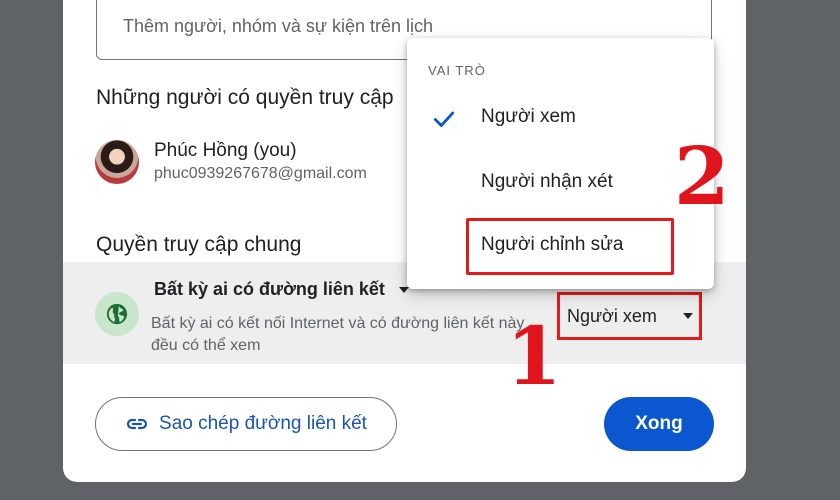 Image resolution: width=840 pixels, height=500 pixels. Describe the element at coordinates (457, 70) in the screenshot. I see `role-menu-header: VAI TRÒ` at that location.